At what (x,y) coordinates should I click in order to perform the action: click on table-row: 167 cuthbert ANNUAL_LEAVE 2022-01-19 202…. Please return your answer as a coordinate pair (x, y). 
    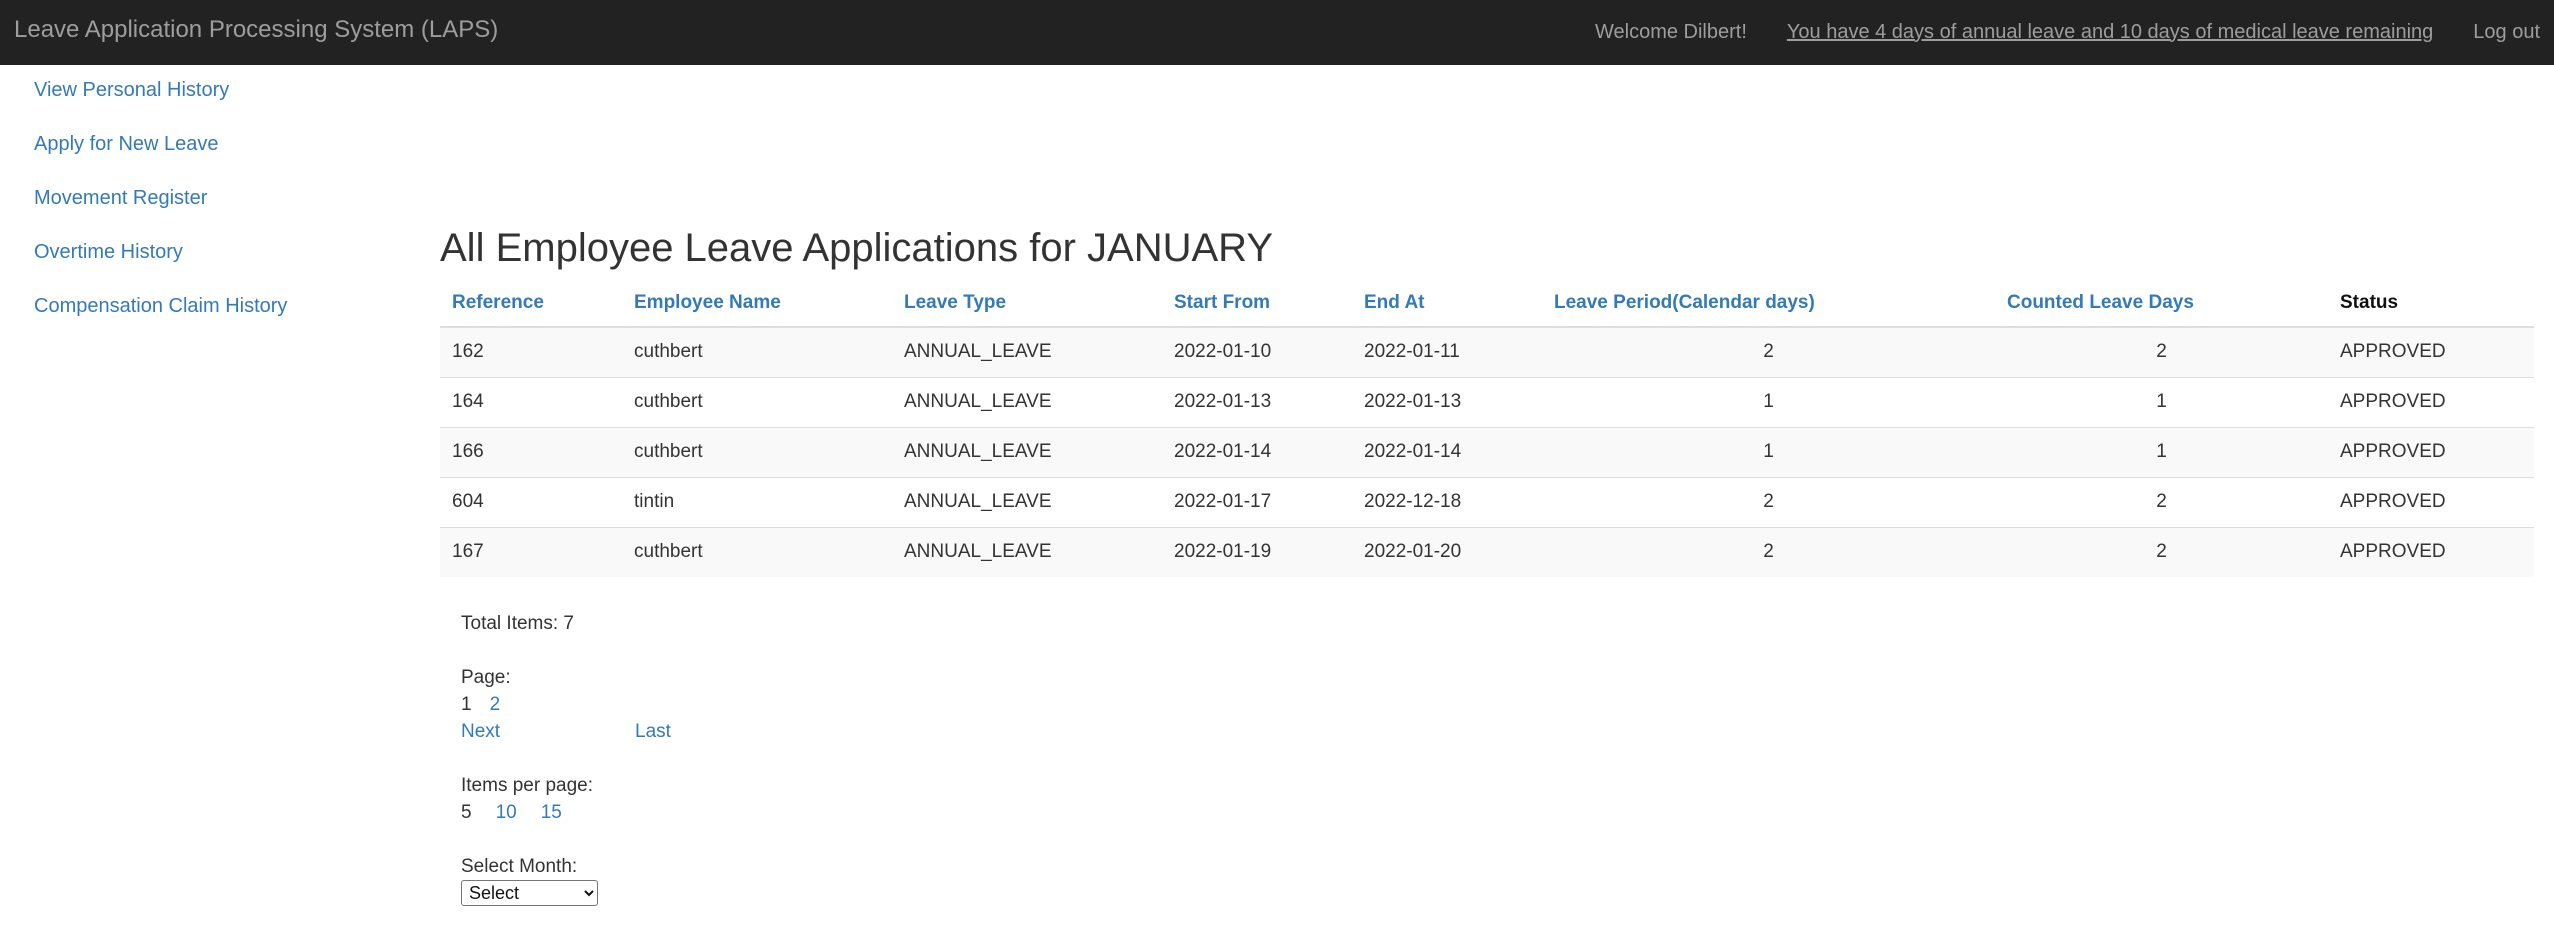
    Looking at the image, I should click on (1487, 551).